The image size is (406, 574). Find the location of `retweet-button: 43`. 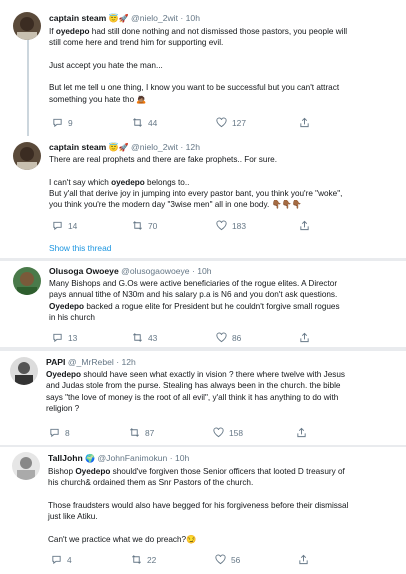

retweet-button: 43 is located at coordinates (144, 337).